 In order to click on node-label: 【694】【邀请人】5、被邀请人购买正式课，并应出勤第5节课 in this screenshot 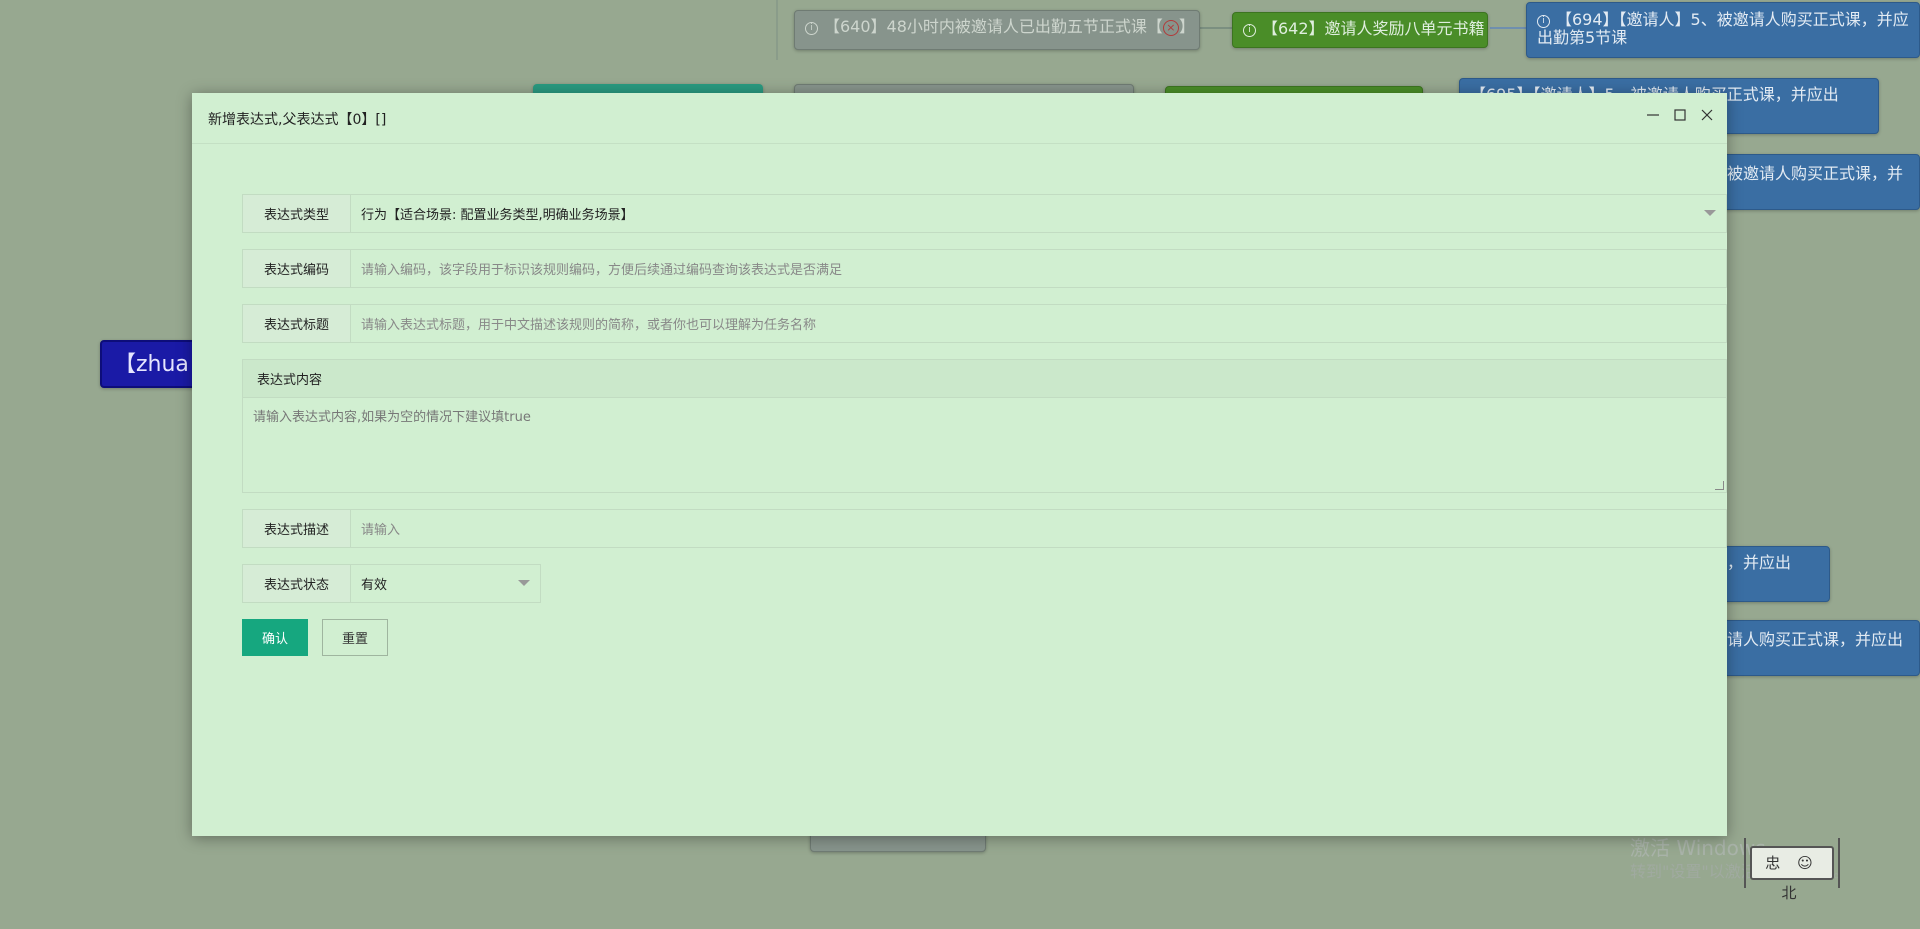, I will do `click(1723, 28)`.